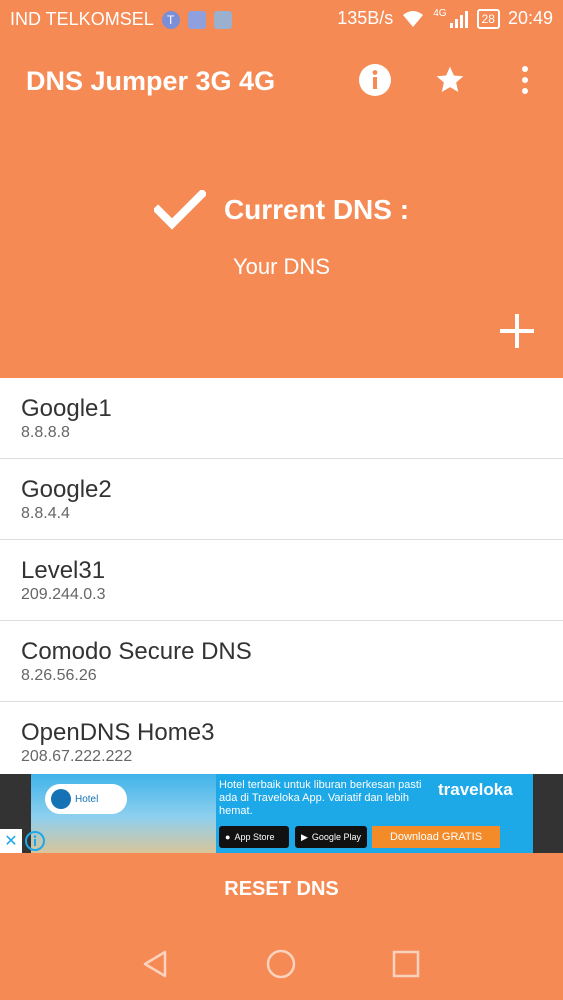 This screenshot has height=1000, width=563. I want to click on check-icon, so click(179, 210).